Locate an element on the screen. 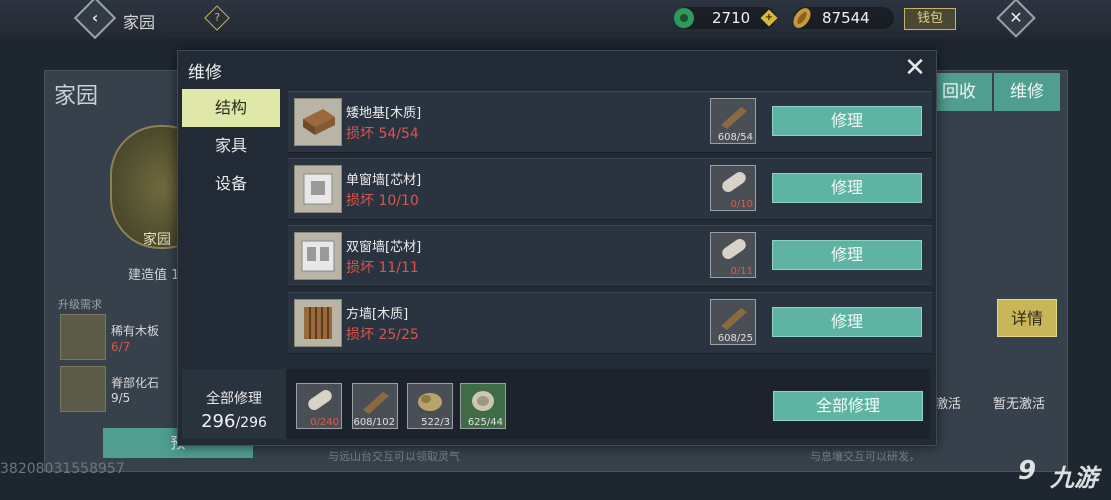  damage-status: 损坏 54/54 is located at coordinates (382, 134).